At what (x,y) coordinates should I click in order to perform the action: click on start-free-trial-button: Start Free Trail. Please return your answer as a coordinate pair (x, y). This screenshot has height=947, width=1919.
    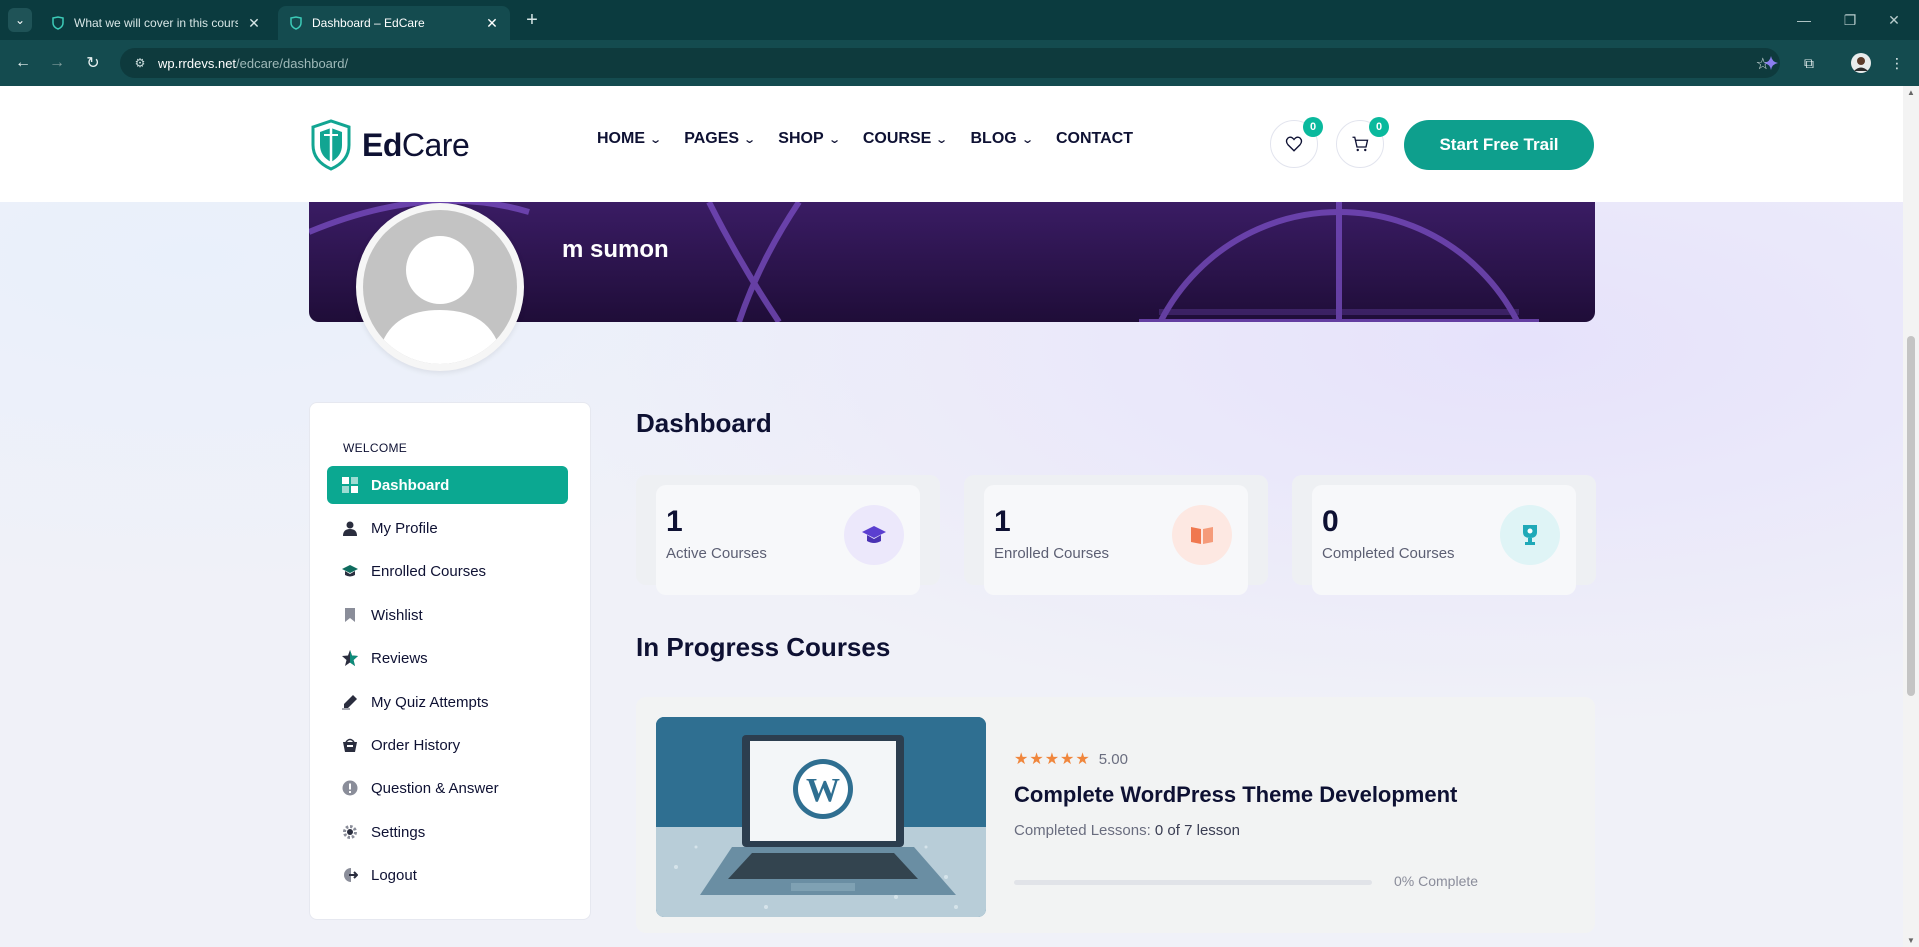
    Looking at the image, I should click on (1499, 145).